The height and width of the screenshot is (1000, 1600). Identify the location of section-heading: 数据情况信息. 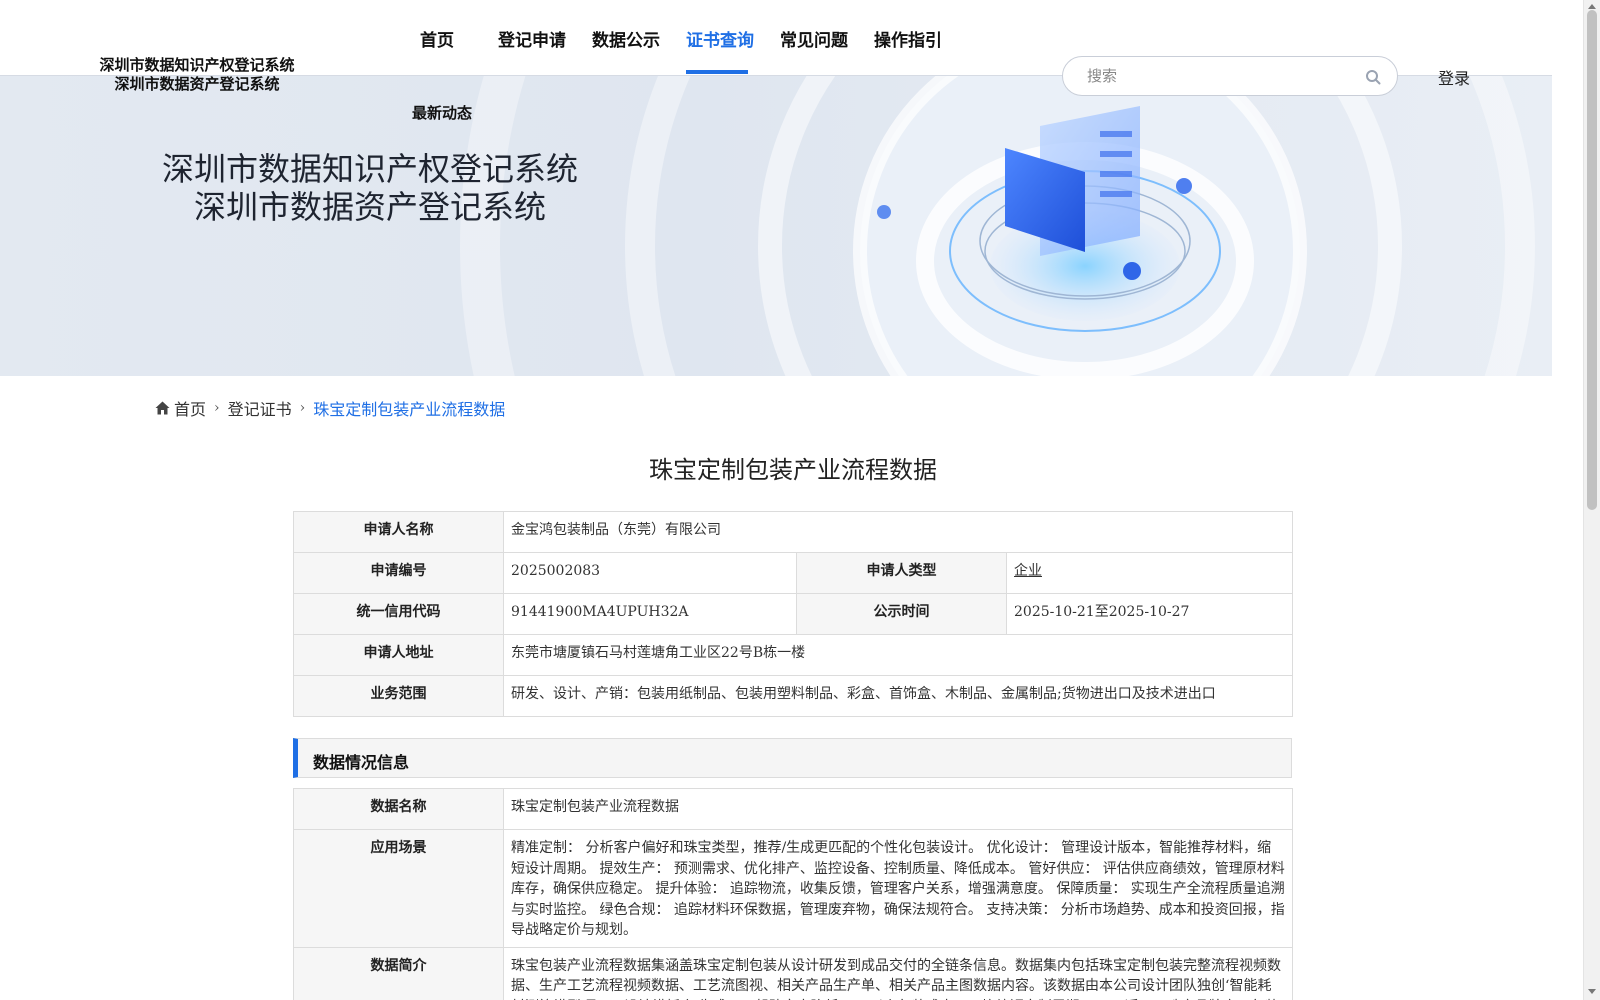
(361, 762).